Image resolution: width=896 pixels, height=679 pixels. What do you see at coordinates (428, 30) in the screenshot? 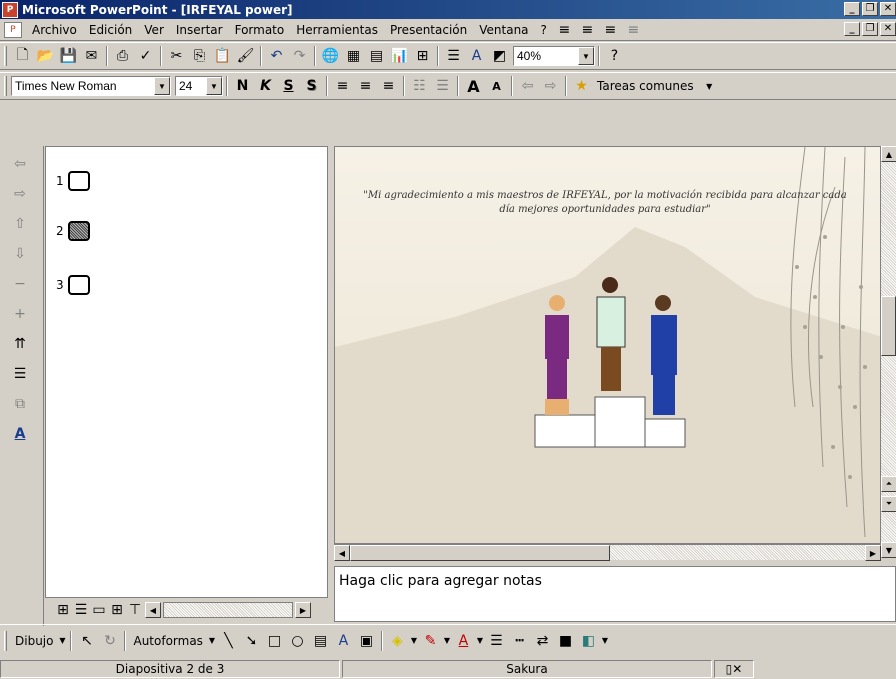
I see `menu-presentacion: Presentación` at bounding box center [428, 30].